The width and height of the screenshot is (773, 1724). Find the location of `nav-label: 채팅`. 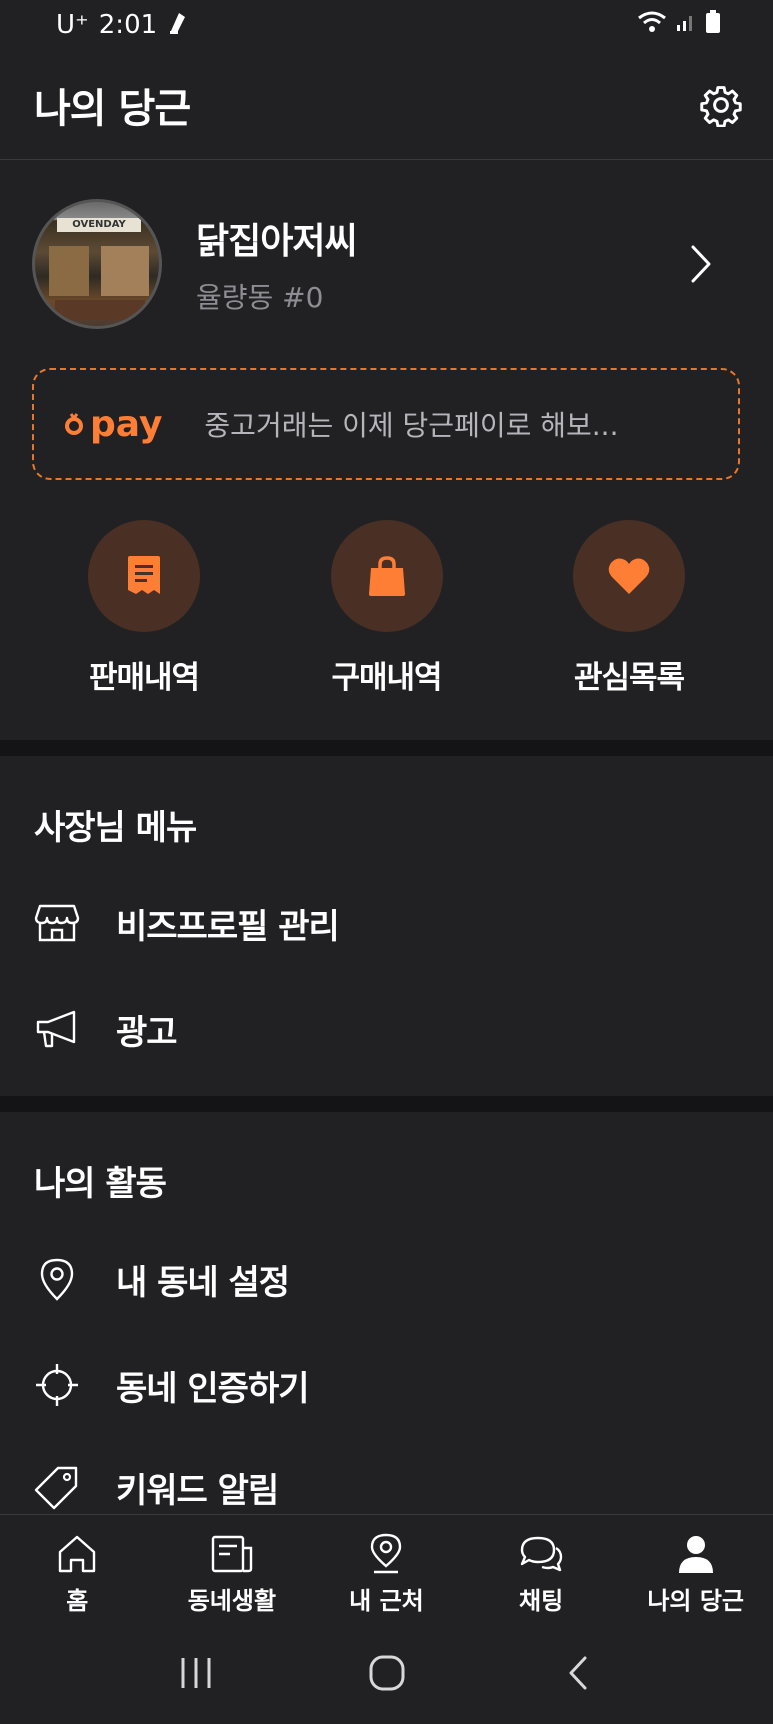

nav-label: 채팅 is located at coordinates (541, 1601).